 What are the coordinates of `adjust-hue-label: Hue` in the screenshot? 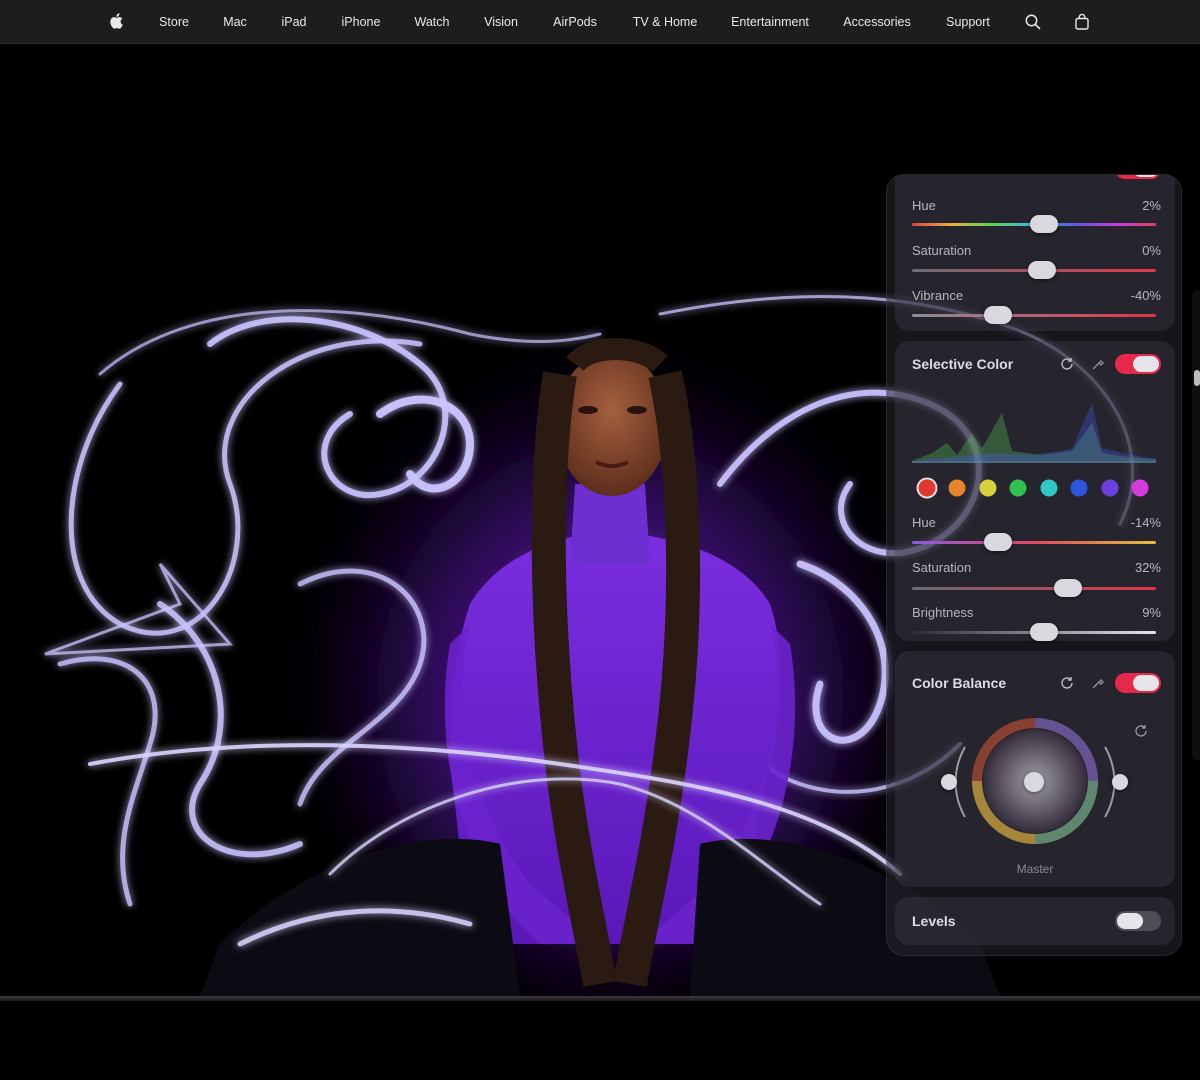 It's located at (924, 205).